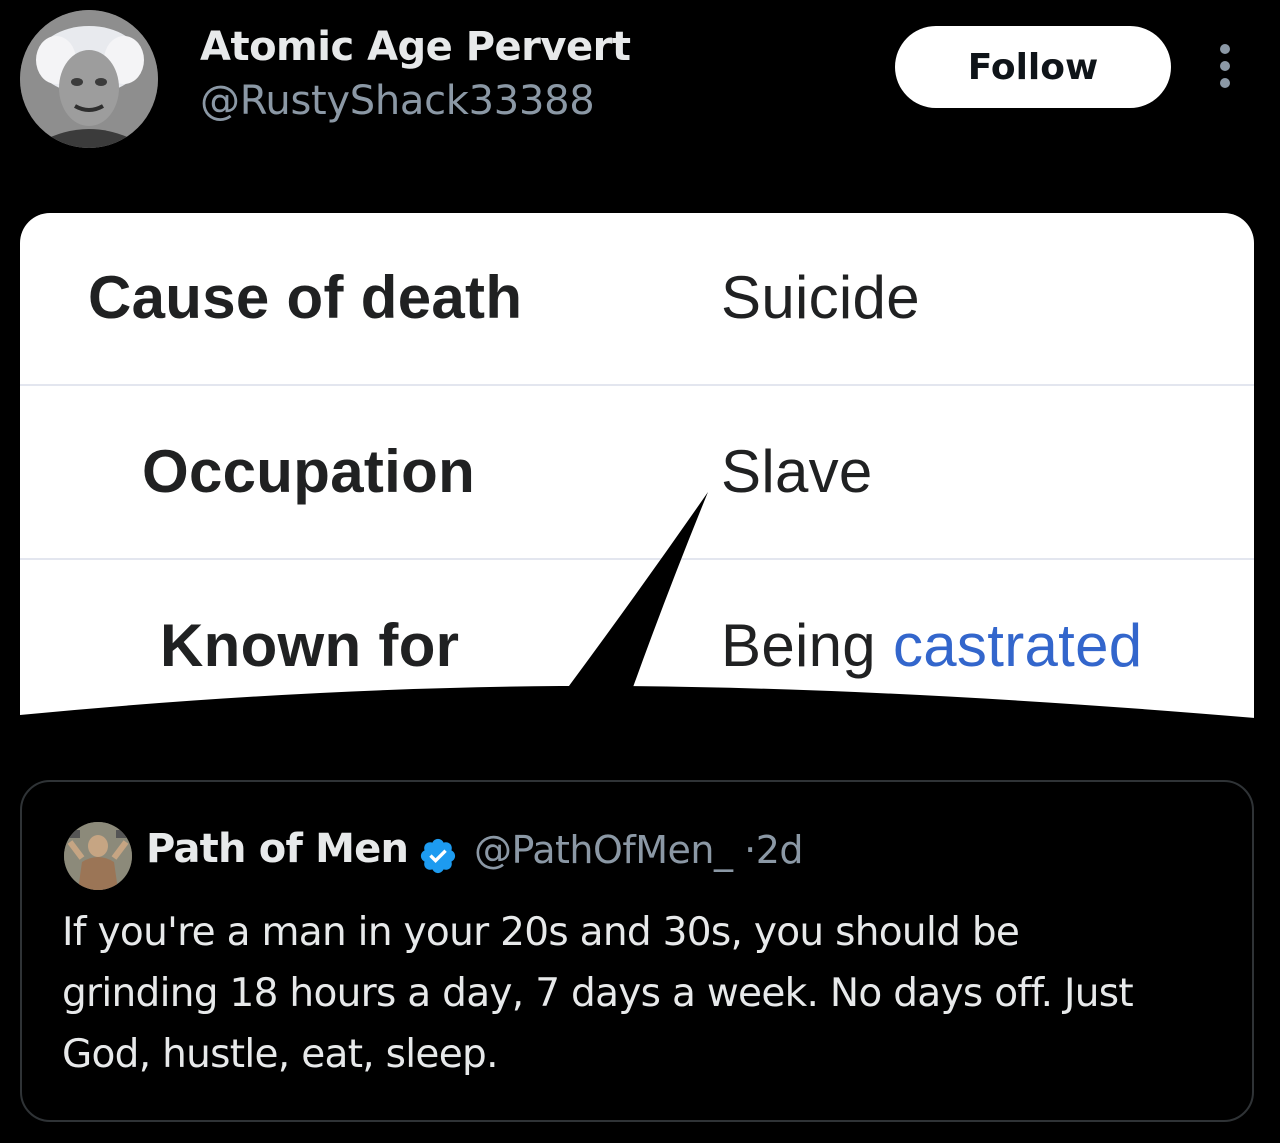 Image resolution: width=1280 pixels, height=1143 pixels. I want to click on infobox-label: Occupation, so click(309, 471).